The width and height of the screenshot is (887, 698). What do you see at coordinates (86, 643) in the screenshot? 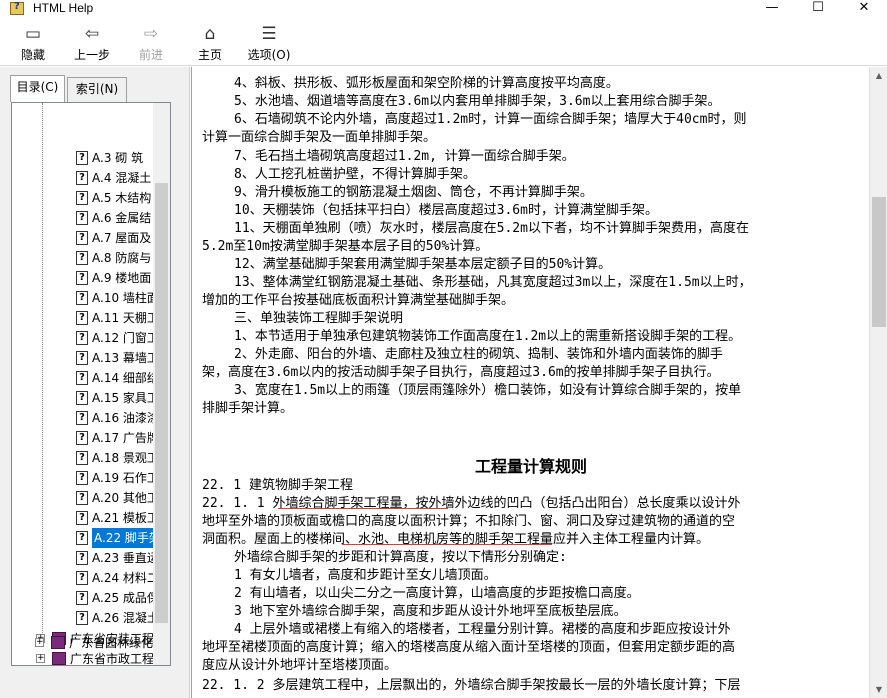
I see `tree-book-garden: + 广东省园林绿化` at bounding box center [86, 643].